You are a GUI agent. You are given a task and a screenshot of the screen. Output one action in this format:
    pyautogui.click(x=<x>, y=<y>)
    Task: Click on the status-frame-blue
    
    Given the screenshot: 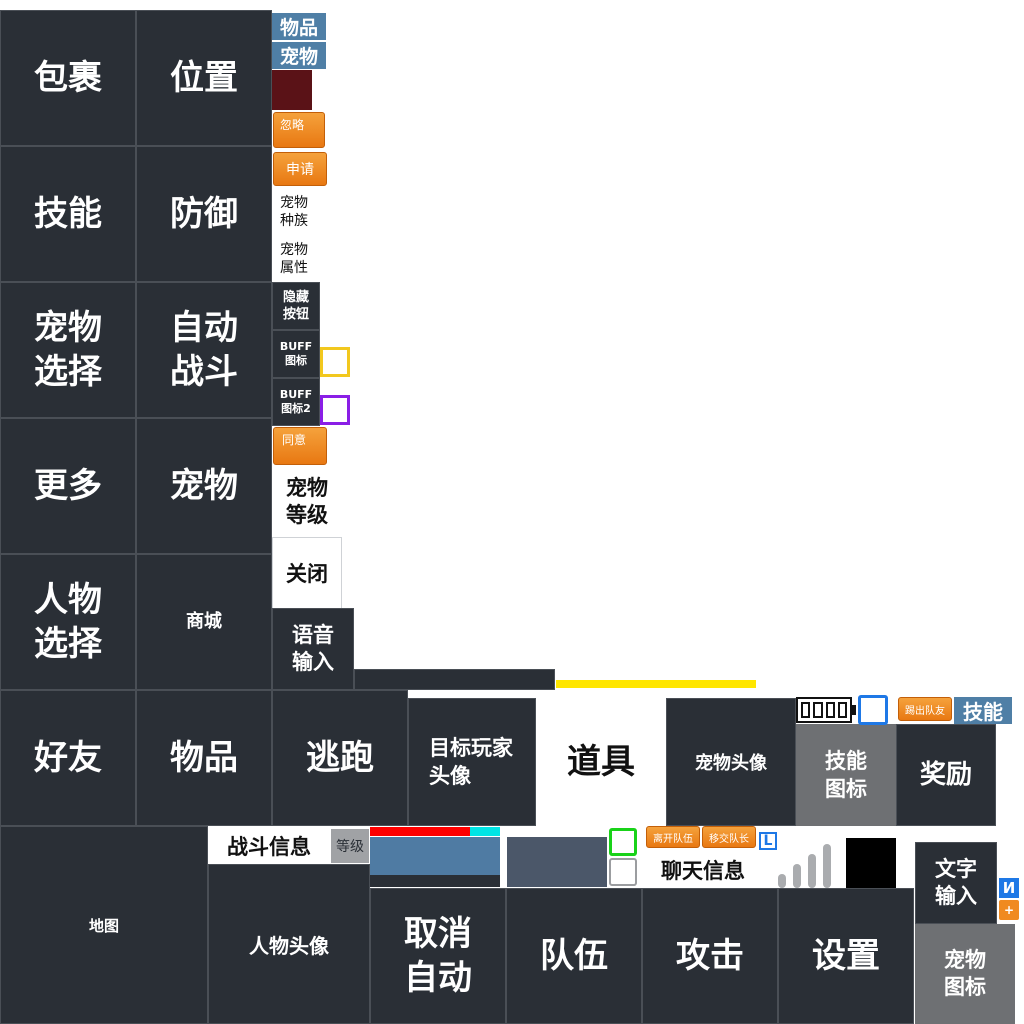 What is the action you would take?
    pyautogui.click(x=873, y=710)
    